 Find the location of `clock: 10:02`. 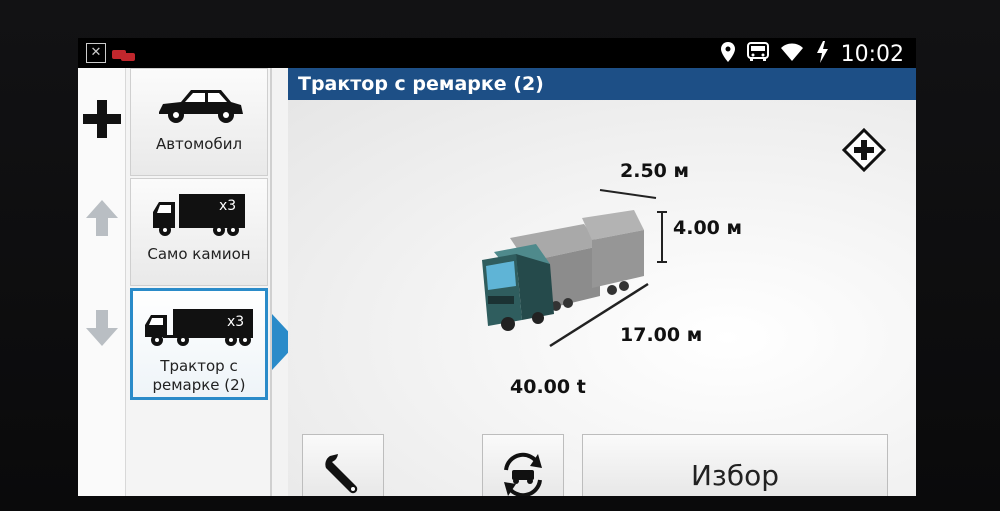

clock: 10:02 is located at coordinates (872, 54).